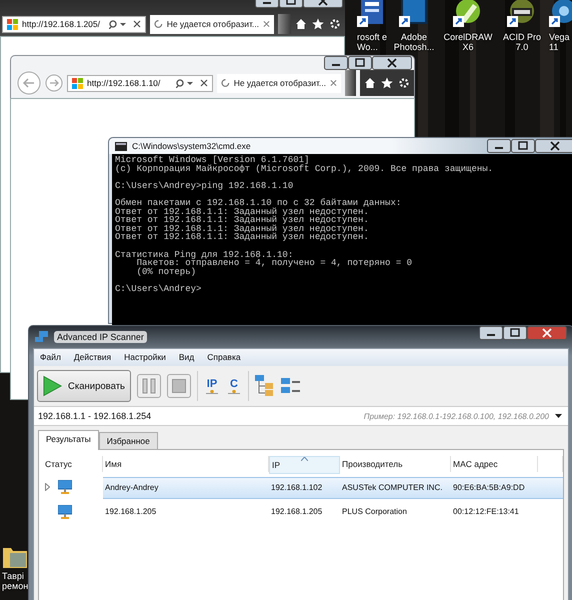  I want to click on console-line: C:\Users\Andrey>, so click(158, 289).